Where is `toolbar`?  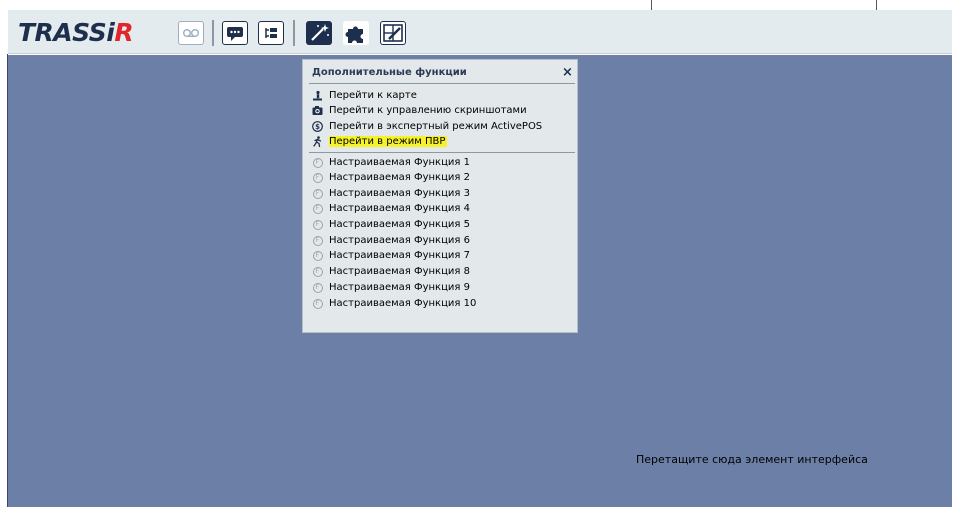
toolbar is located at coordinates (480, 32).